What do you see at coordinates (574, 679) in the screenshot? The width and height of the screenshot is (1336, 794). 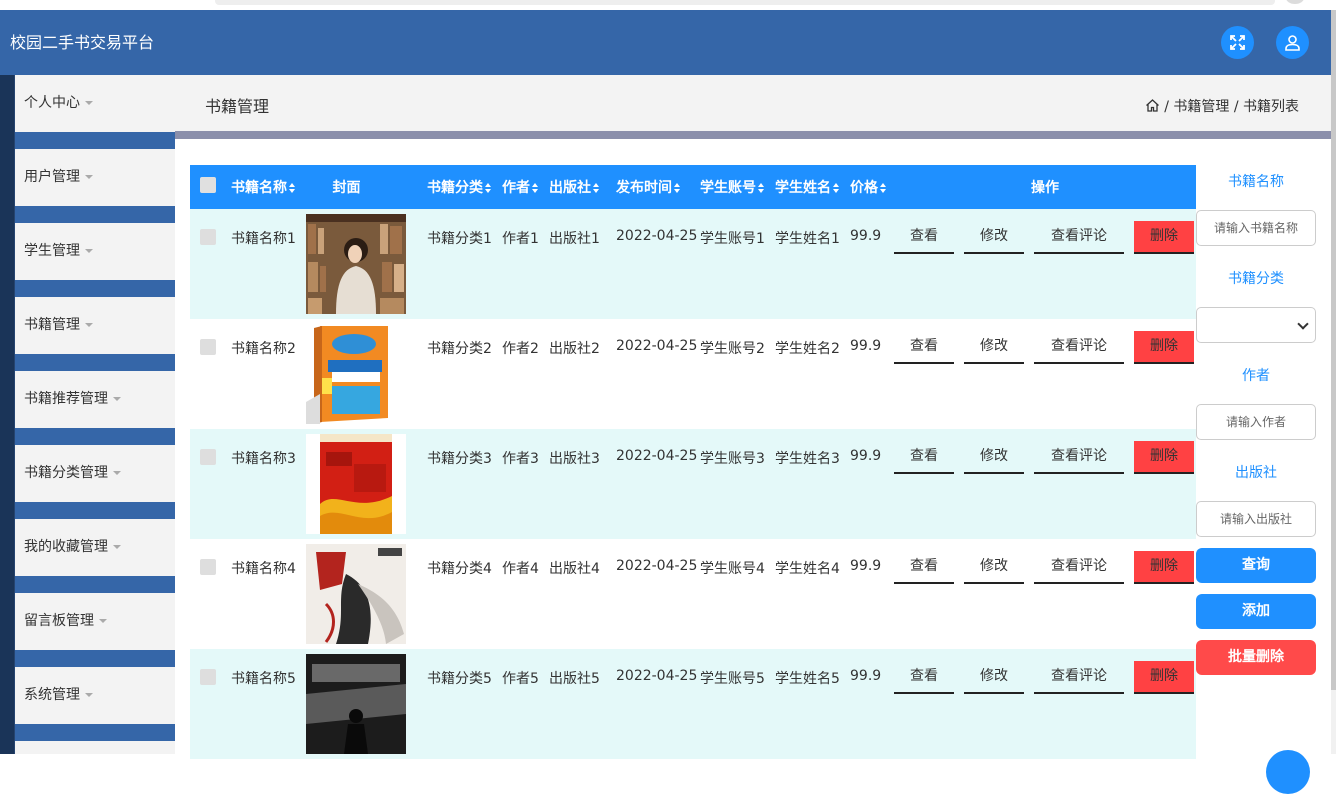 I see `book-publisher: 出版社5` at bounding box center [574, 679].